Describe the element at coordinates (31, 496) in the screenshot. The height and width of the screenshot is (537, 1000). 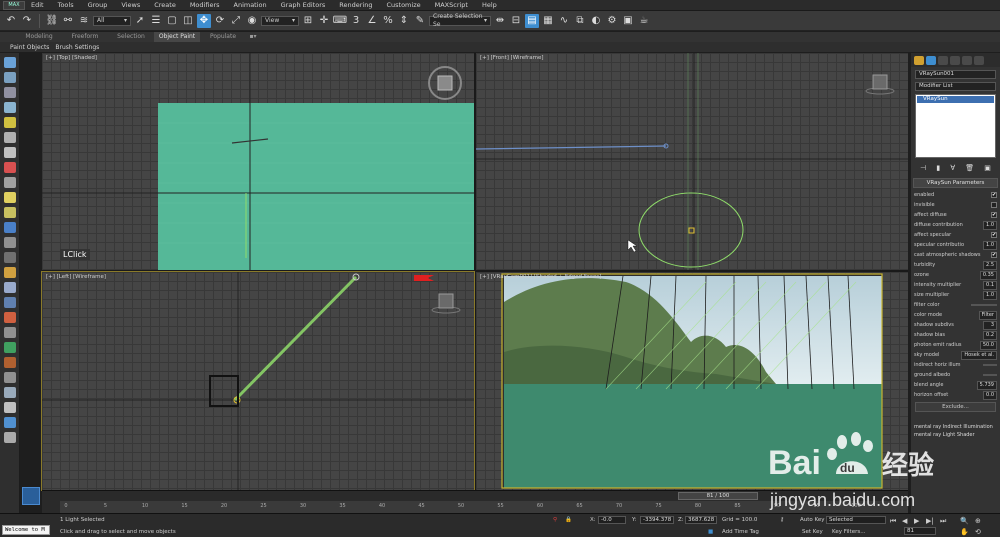
I see `viewport-layout-icon` at that location.